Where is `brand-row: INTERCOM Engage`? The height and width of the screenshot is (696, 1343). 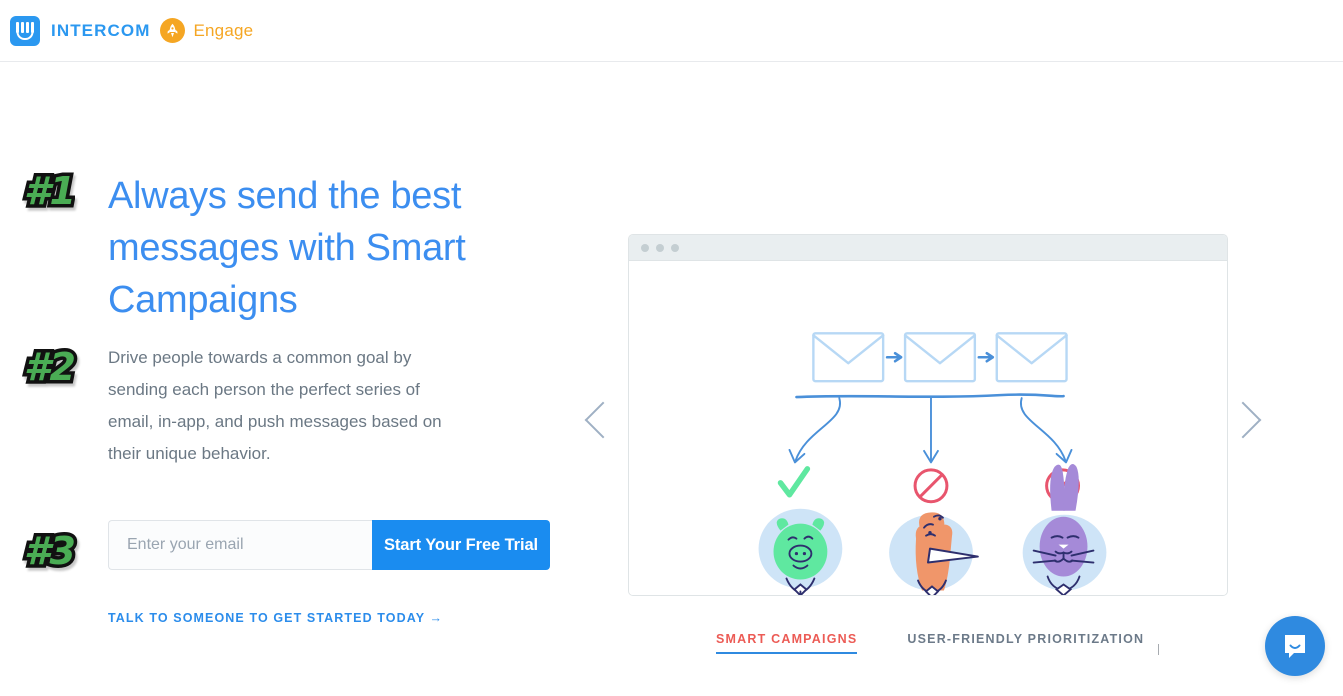
brand-row: INTERCOM Engage is located at coordinates (132, 30).